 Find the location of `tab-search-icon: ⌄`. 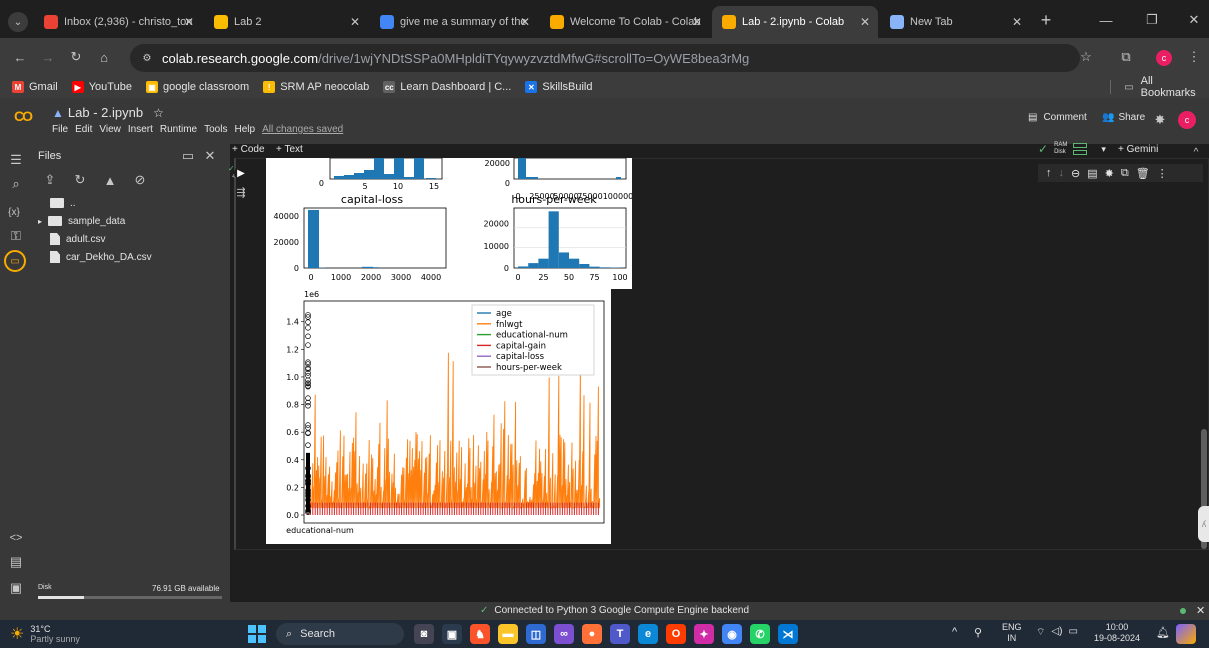

tab-search-icon: ⌄ is located at coordinates (18, 22).